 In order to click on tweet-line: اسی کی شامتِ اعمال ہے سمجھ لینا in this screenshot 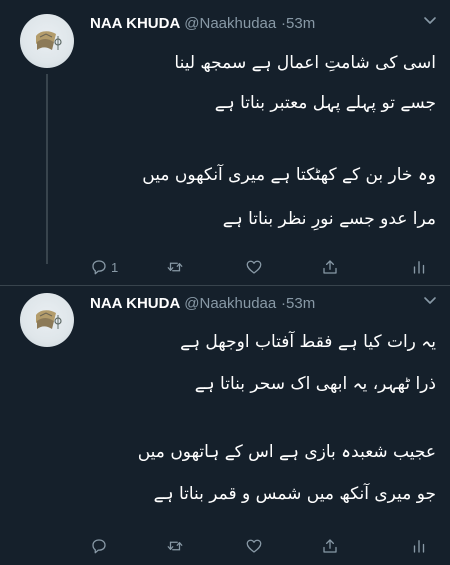, I will do `click(305, 63)`.